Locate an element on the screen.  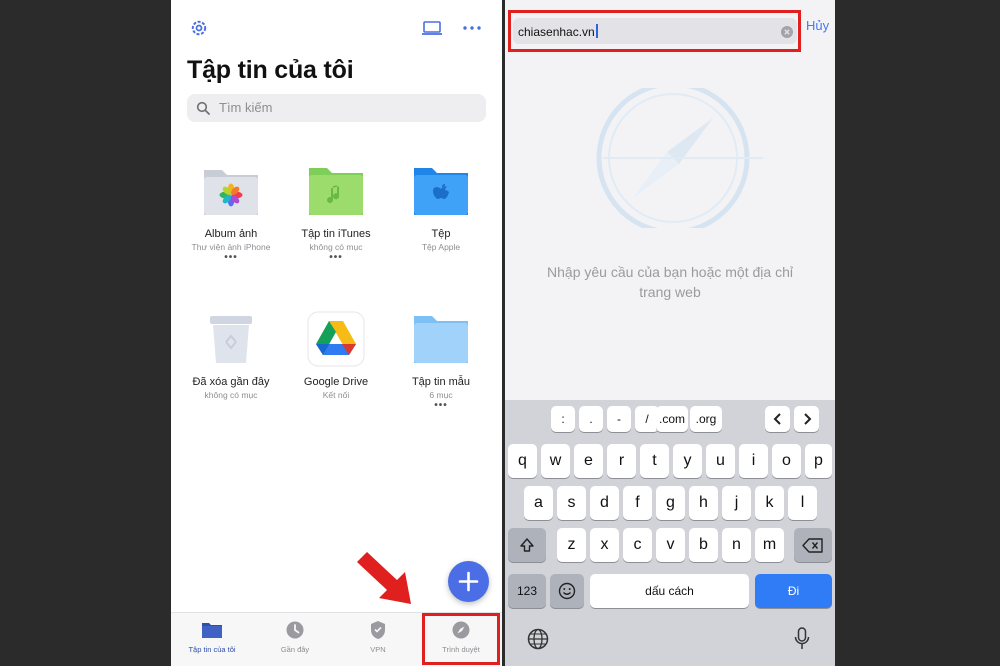
key-v: v is located at coordinates (670, 545).